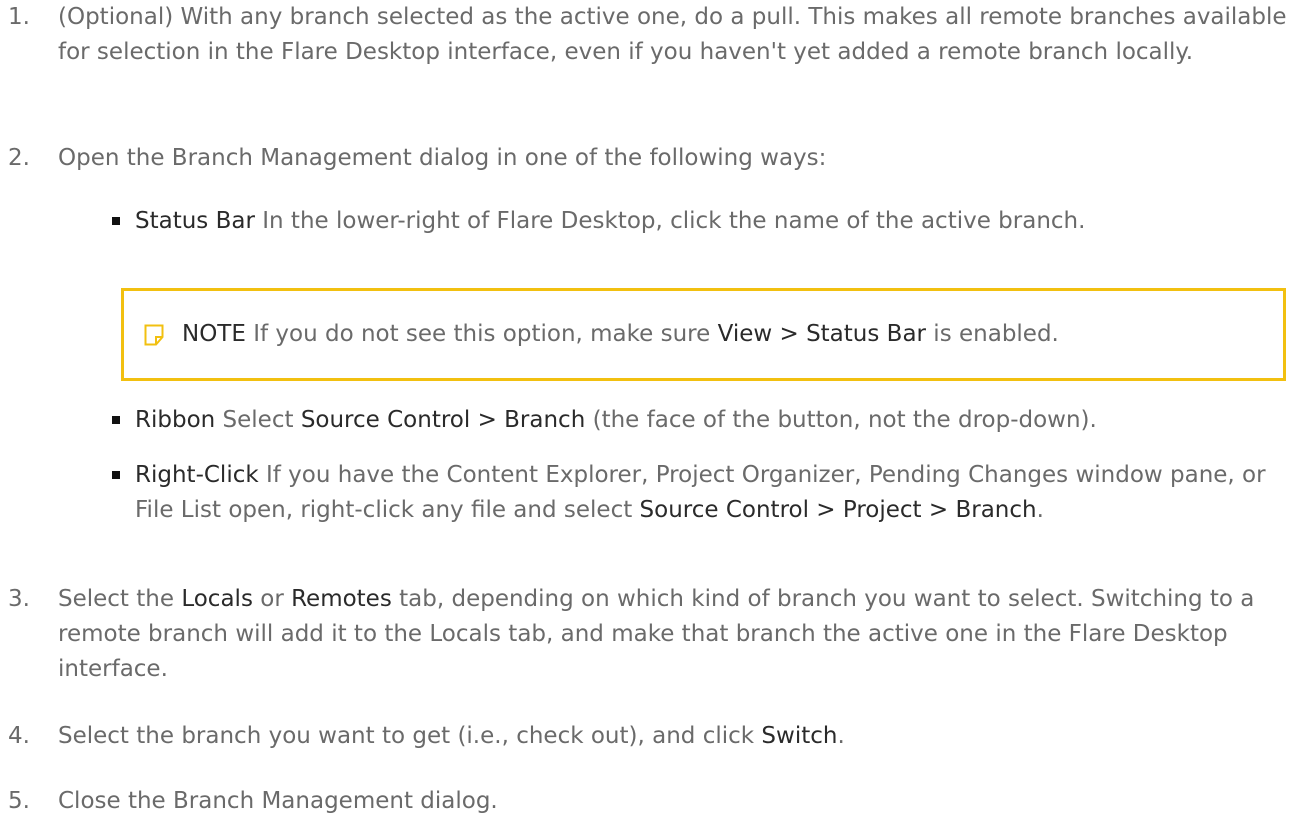 Image resolution: width=1297 pixels, height=829 pixels. Describe the element at coordinates (214, 334) in the screenshot. I see `note-label: NOTE` at that location.